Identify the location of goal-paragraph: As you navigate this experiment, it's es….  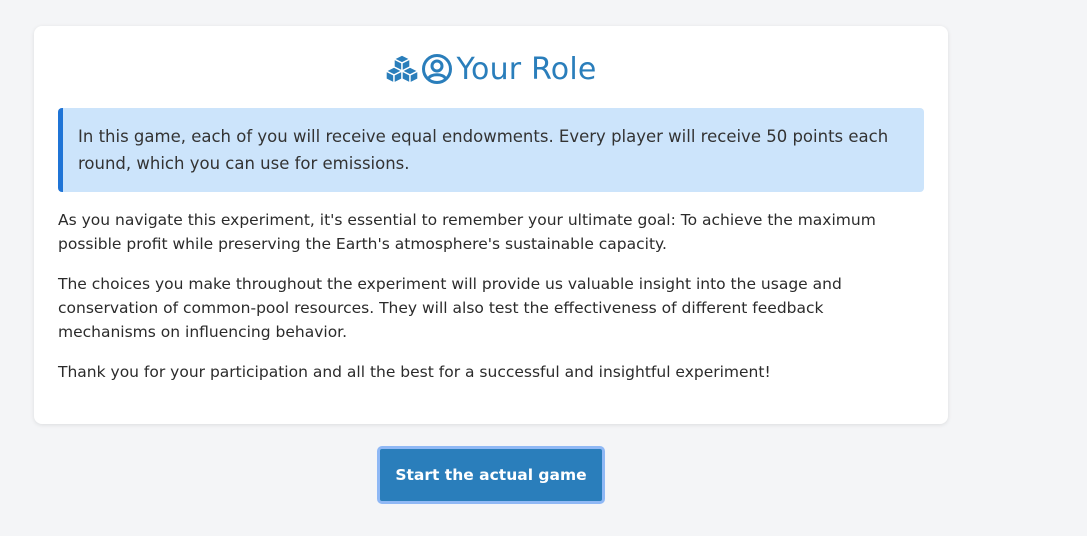
(467, 232).